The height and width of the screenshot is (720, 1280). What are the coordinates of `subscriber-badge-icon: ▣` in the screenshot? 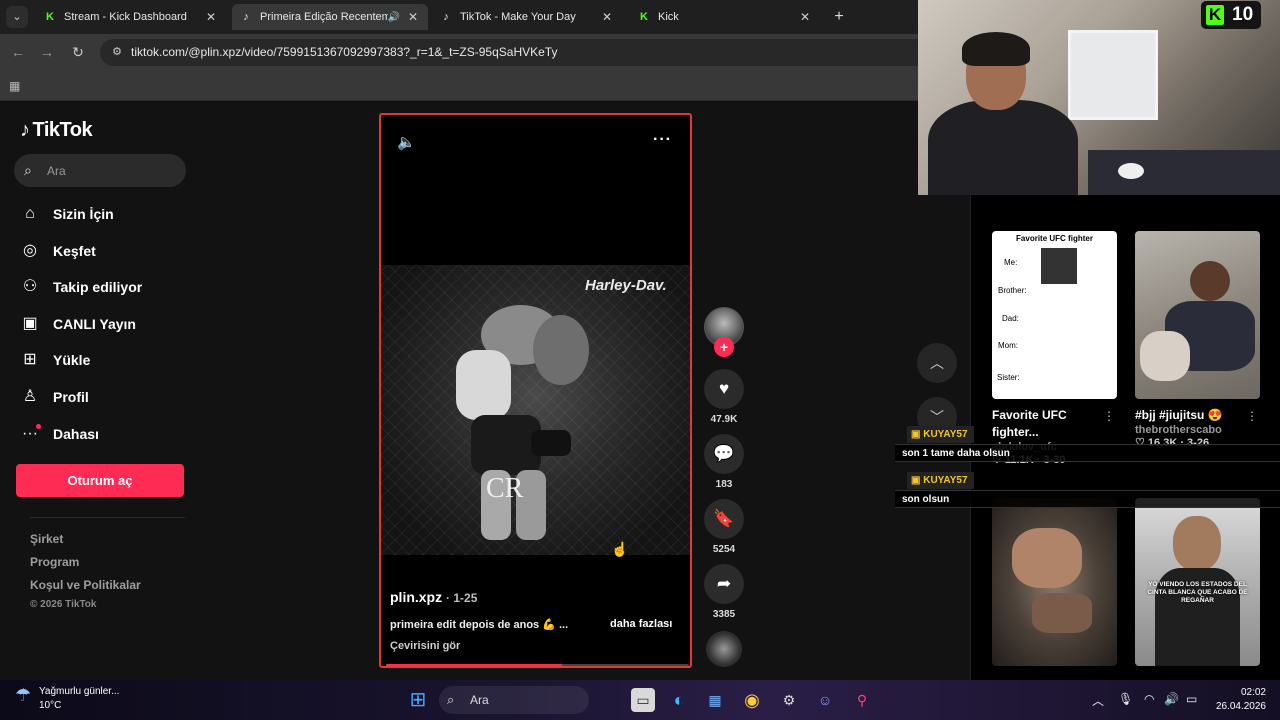 It's located at (917, 480).